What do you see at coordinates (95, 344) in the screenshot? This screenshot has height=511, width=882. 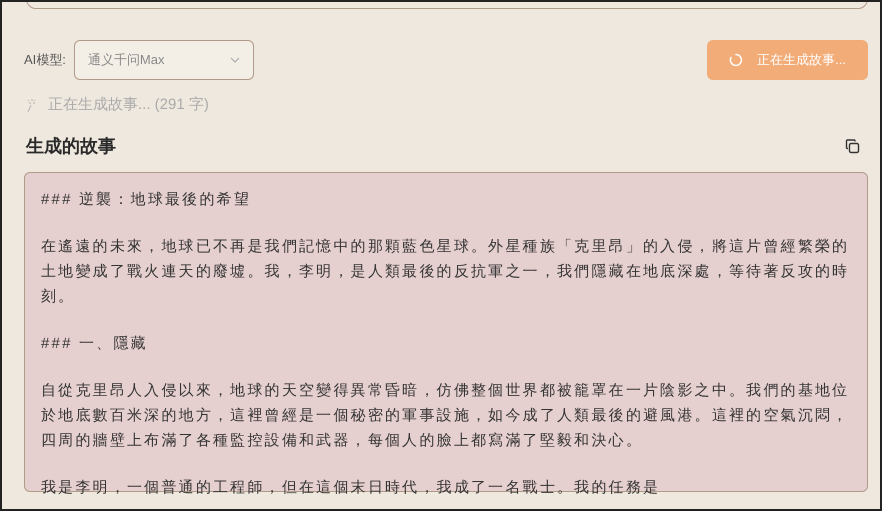 I see `story-paragraph: ### 一、隱藏` at bounding box center [95, 344].